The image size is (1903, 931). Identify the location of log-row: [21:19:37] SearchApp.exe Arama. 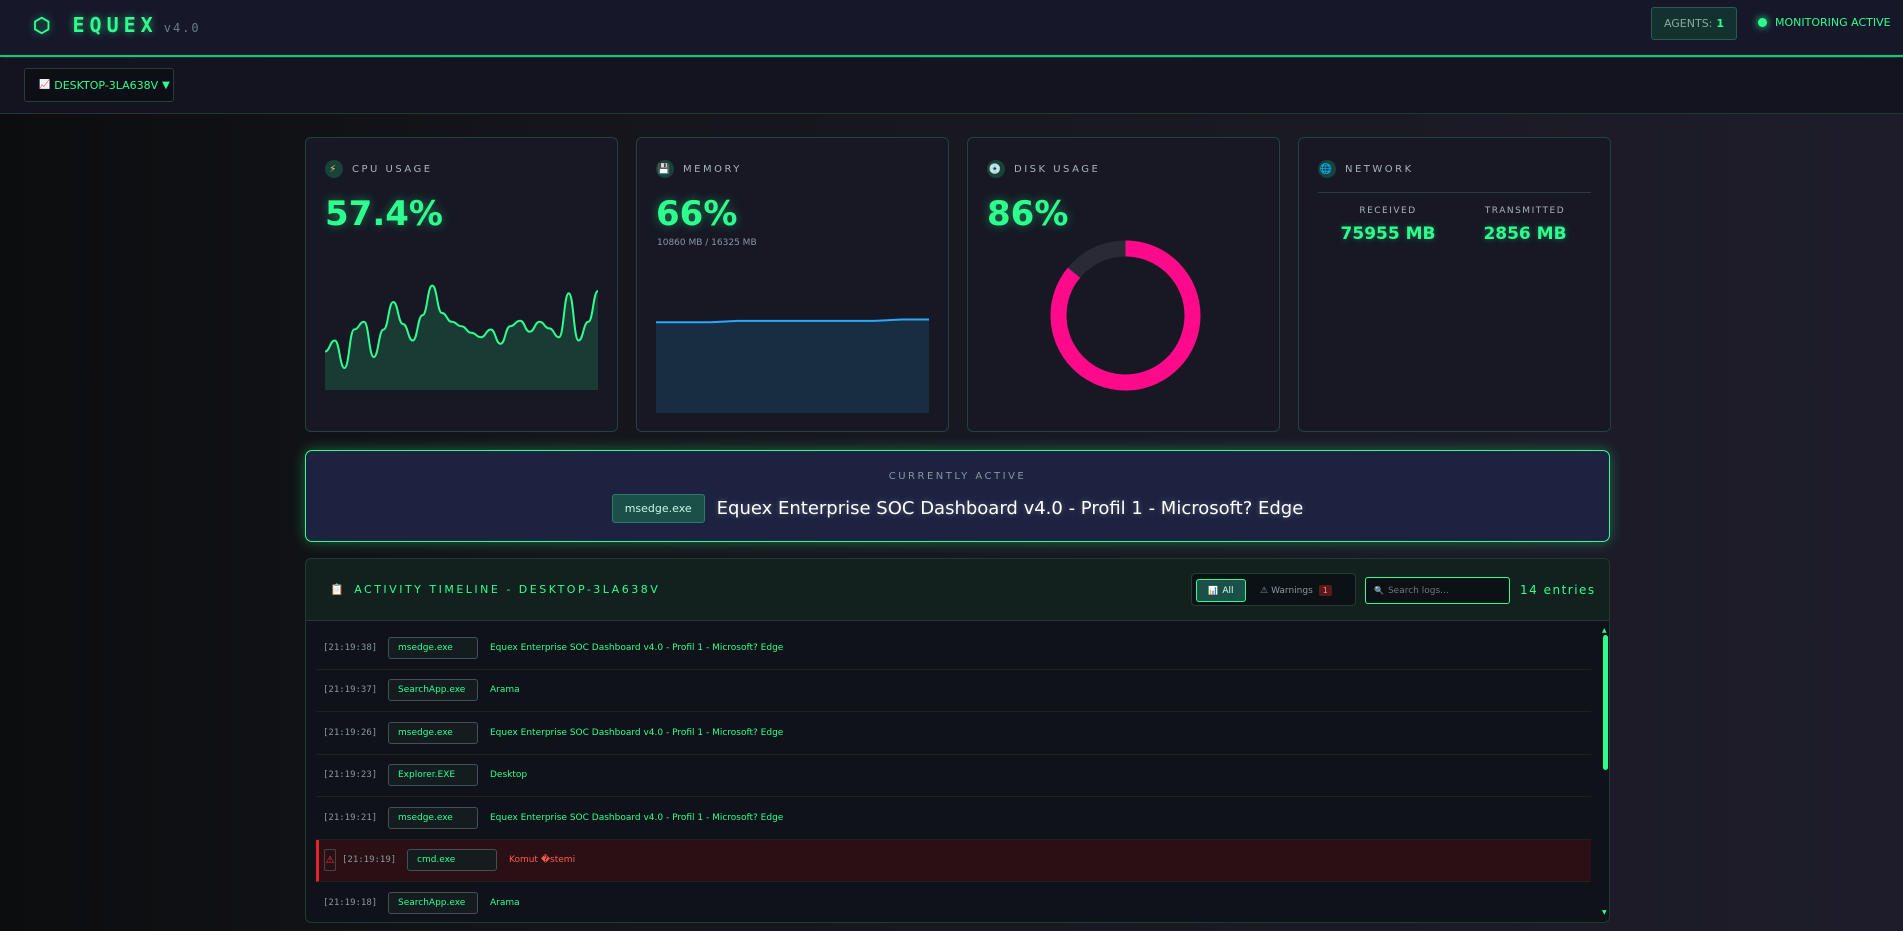
(953, 691).